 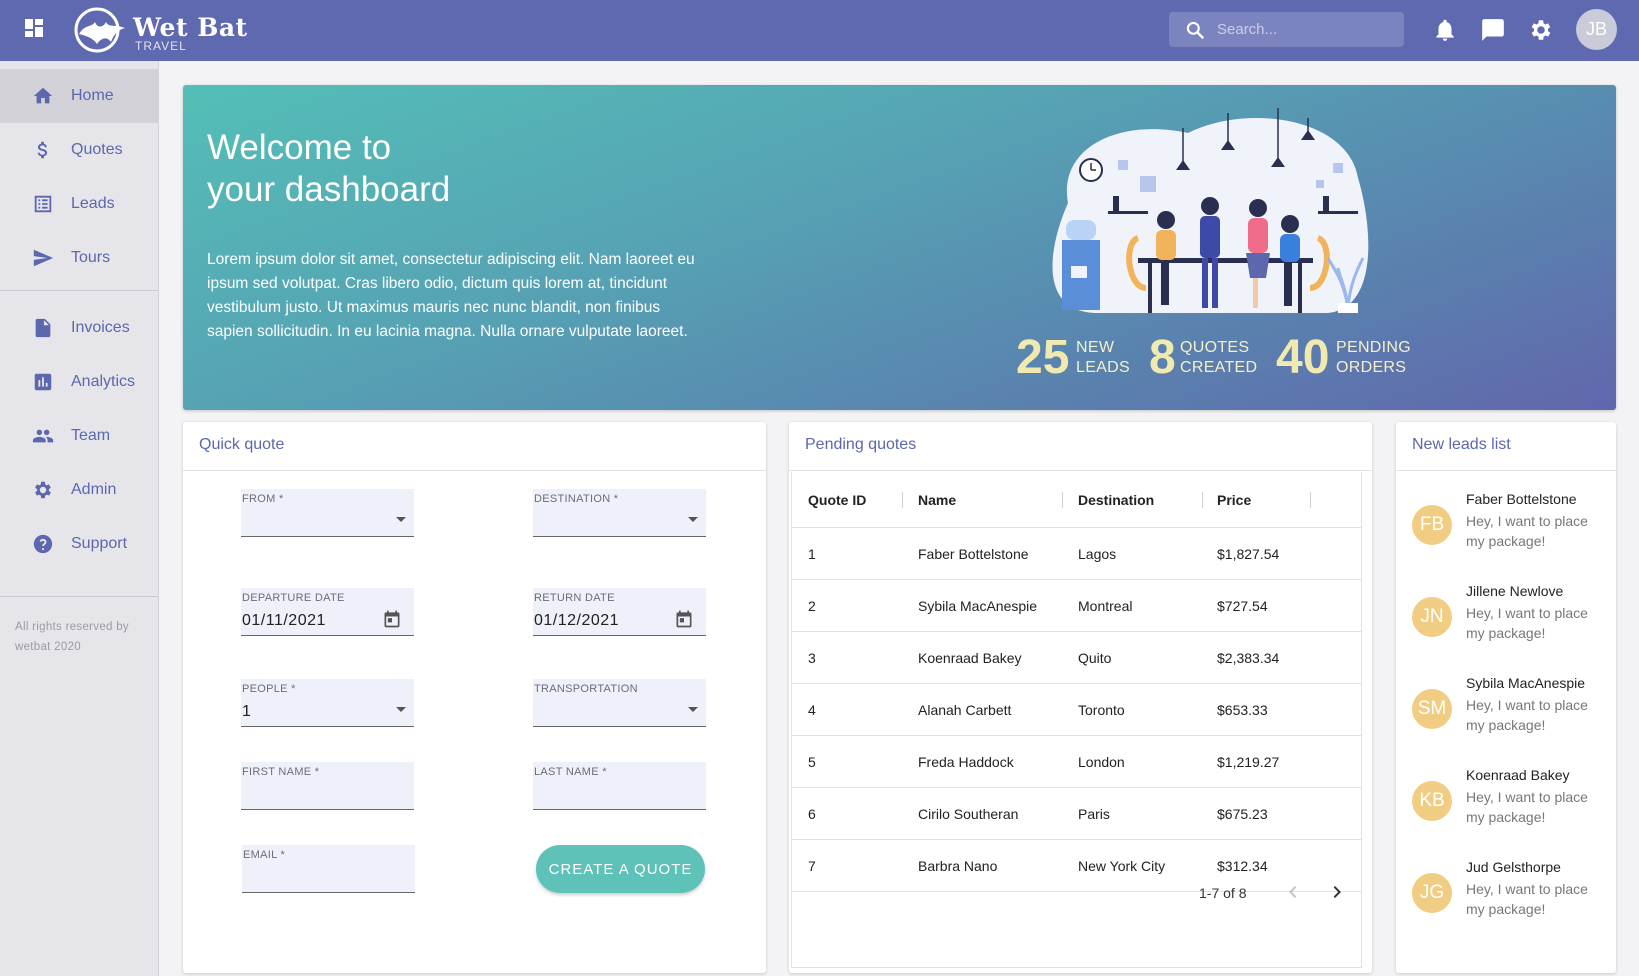 I want to click on table-row: 4 Alanah Carbett Toronto $653.33, so click(x=1076, y=710).